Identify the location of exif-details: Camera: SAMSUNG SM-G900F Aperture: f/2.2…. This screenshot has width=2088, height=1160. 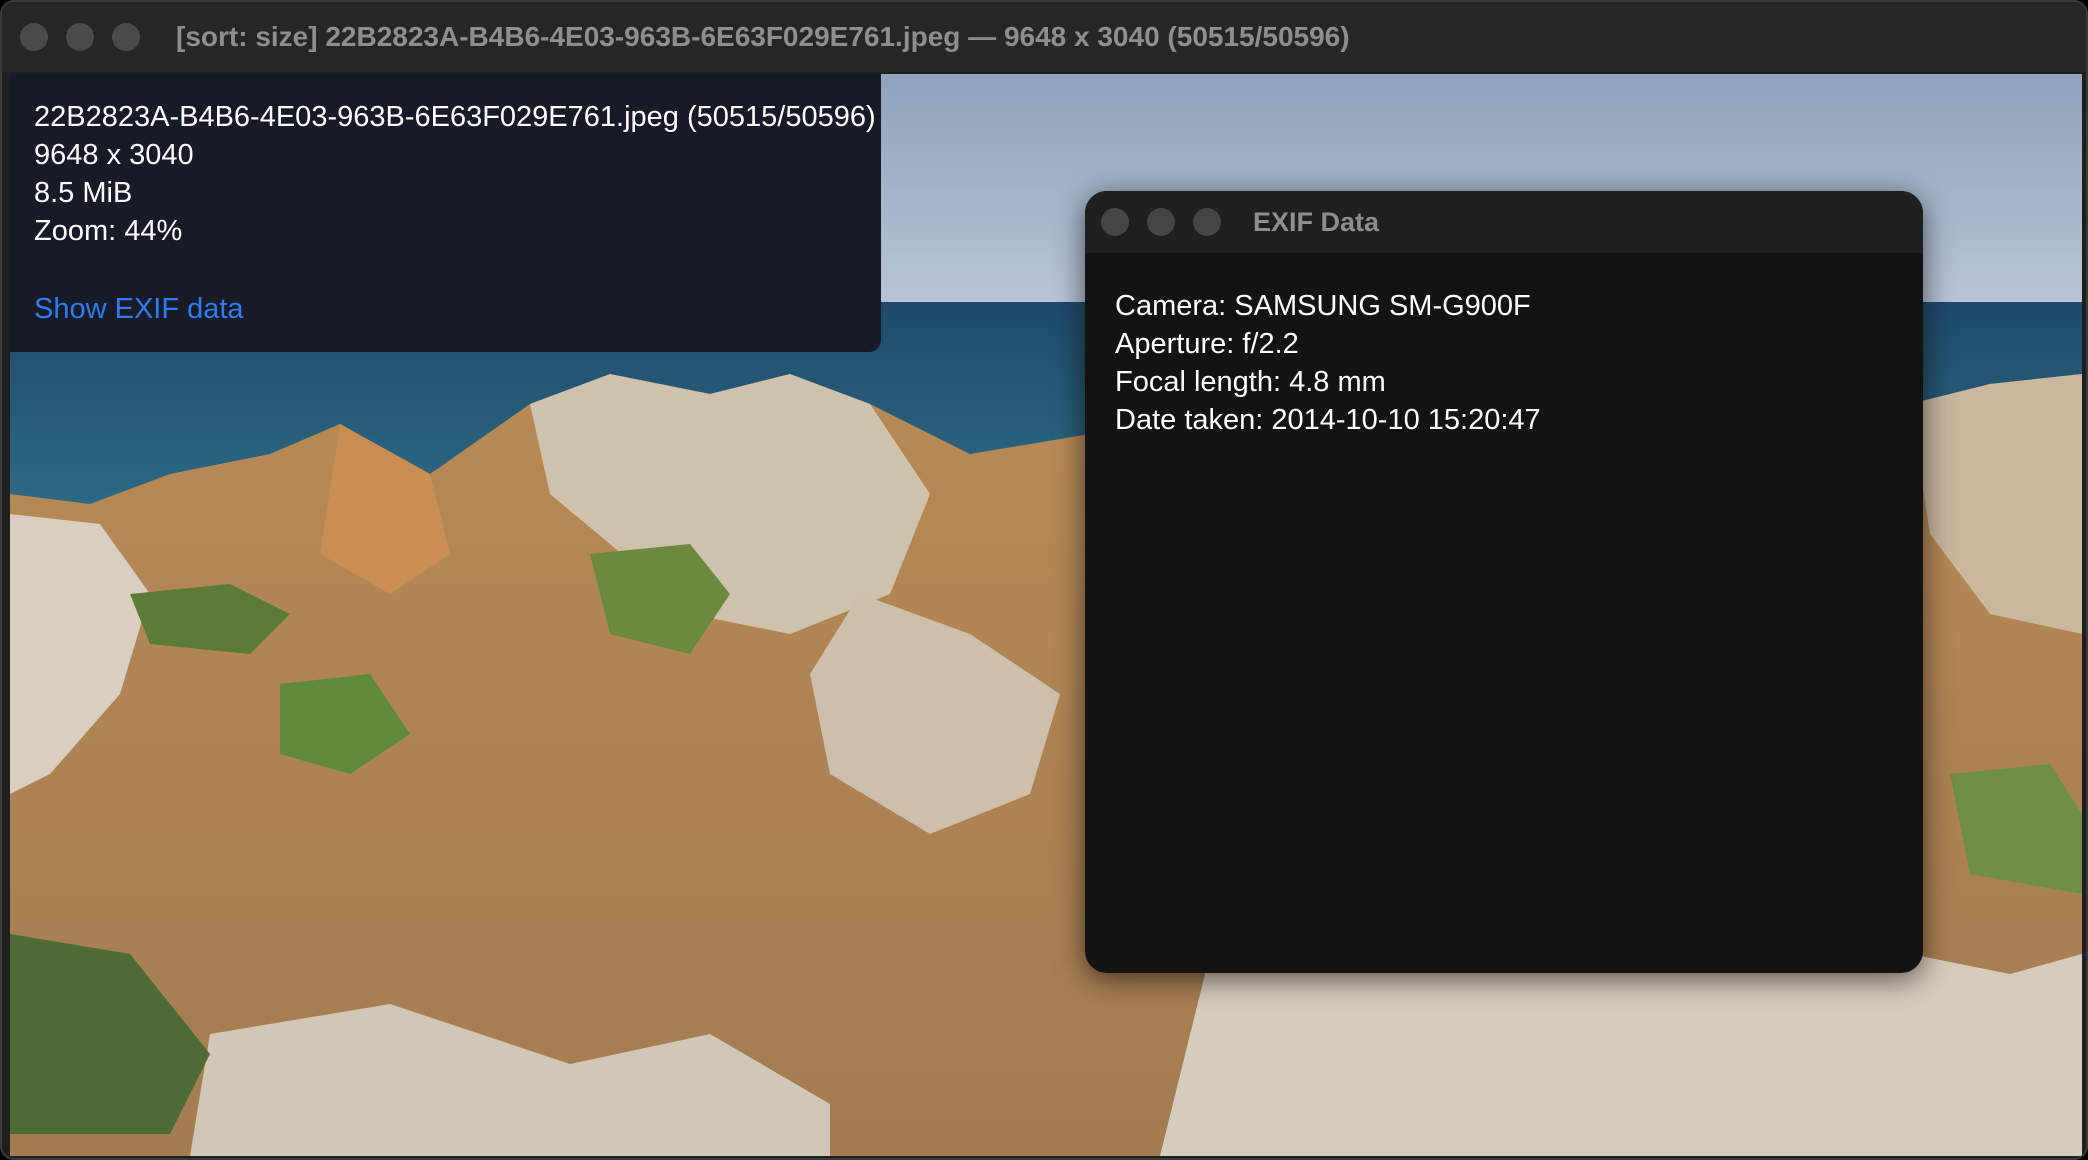
(1328, 363).